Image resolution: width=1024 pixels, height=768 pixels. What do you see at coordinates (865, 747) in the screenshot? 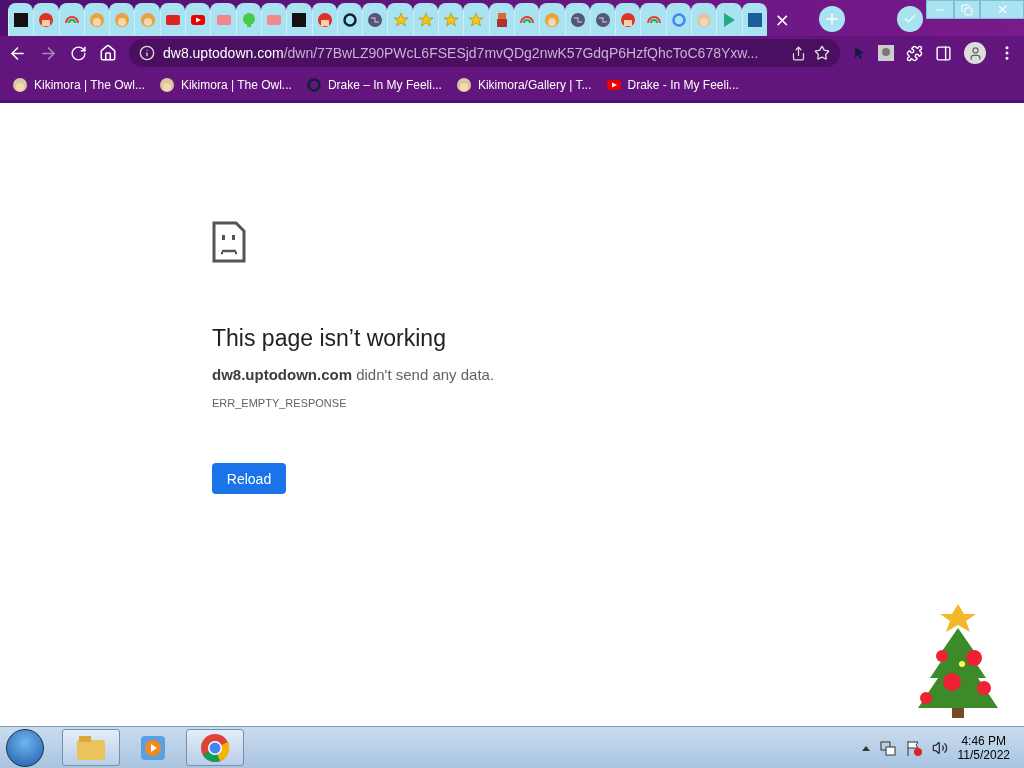
I see `caret-icon` at bounding box center [865, 747].